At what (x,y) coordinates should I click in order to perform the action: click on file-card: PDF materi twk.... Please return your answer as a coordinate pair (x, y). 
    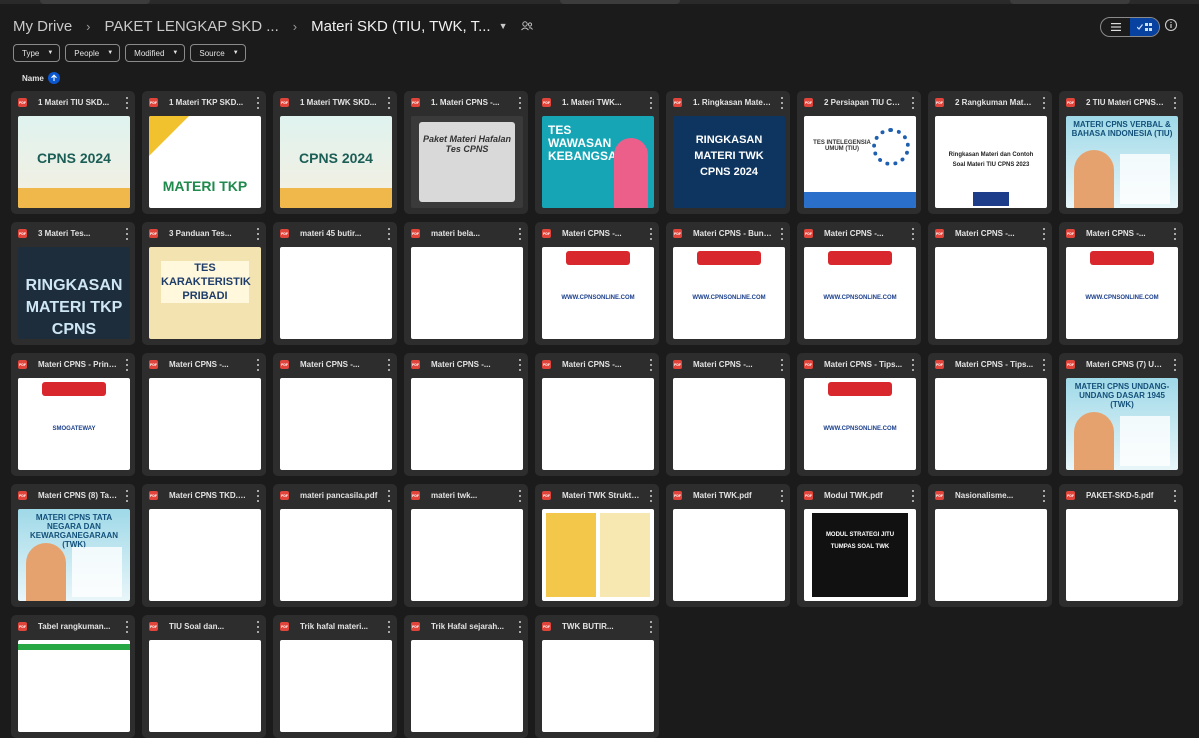
    Looking at the image, I should click on (466, 545).